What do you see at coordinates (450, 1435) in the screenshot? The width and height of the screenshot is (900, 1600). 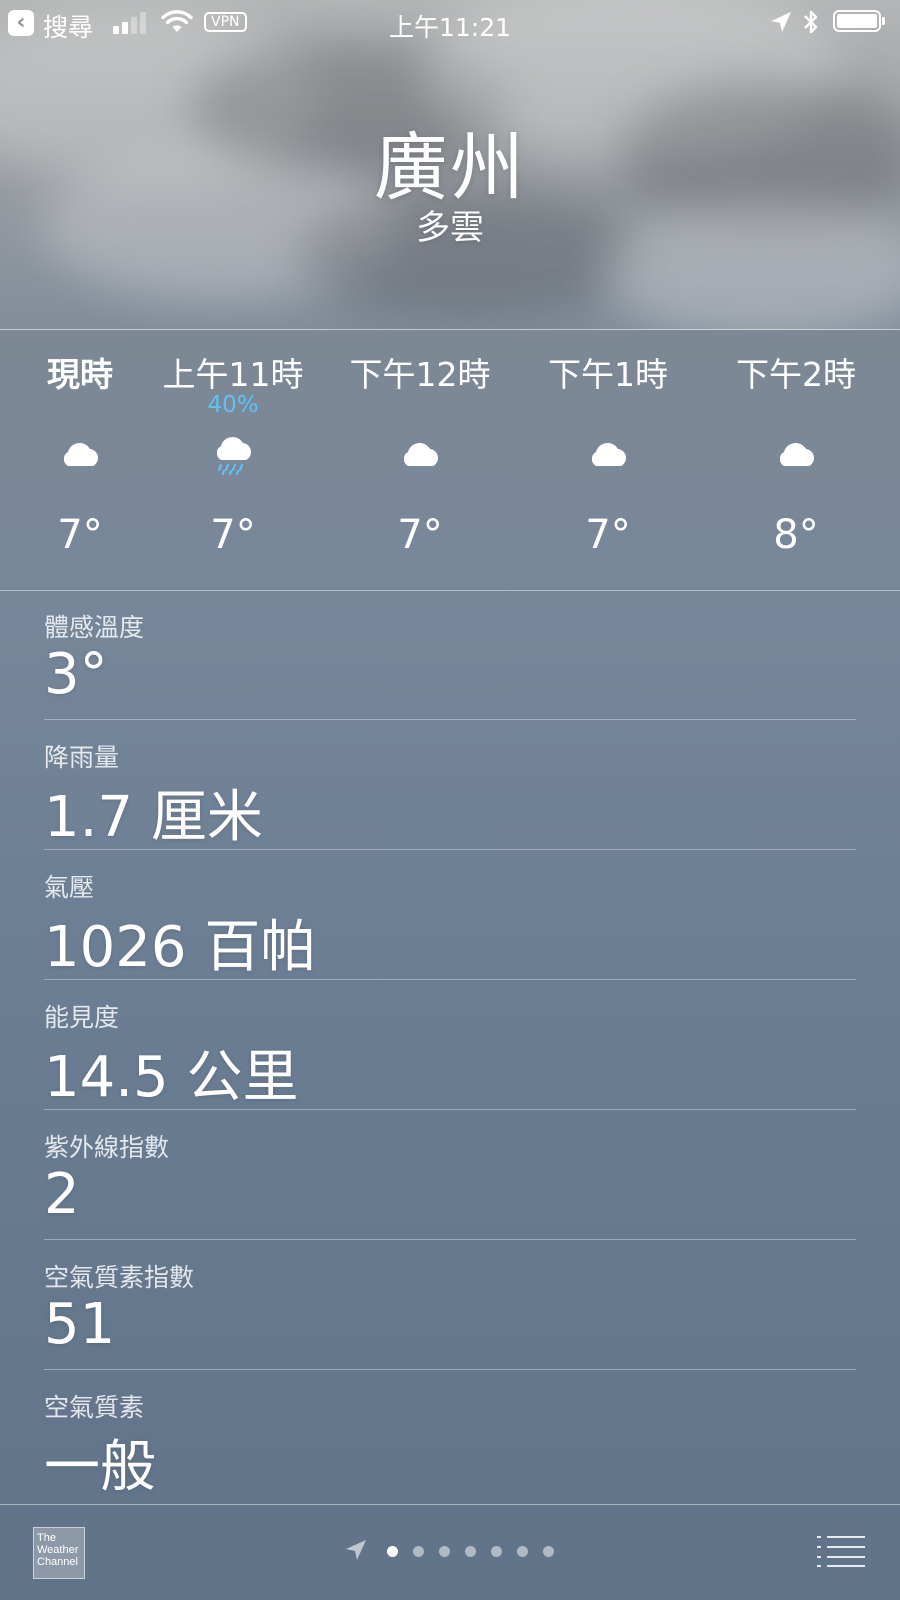 I see `detail-air-quality: 空氣質素 一般` at bounding box center [450, 1435].